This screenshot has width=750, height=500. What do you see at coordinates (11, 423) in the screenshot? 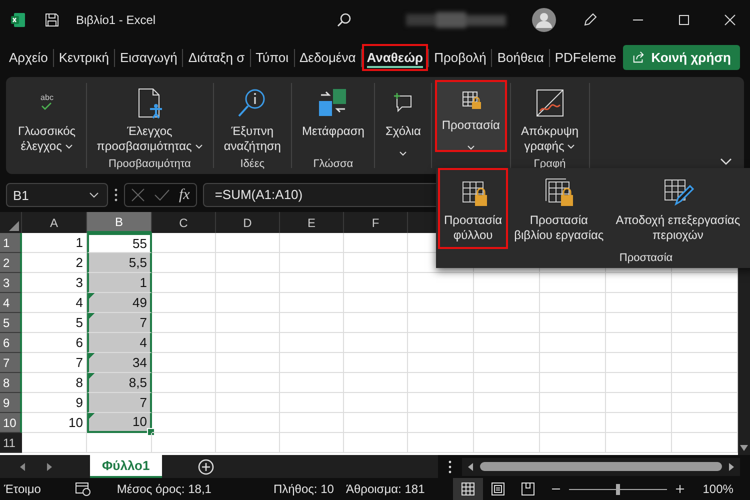
I see `row-header: 10` at bounding box center [11, 423].